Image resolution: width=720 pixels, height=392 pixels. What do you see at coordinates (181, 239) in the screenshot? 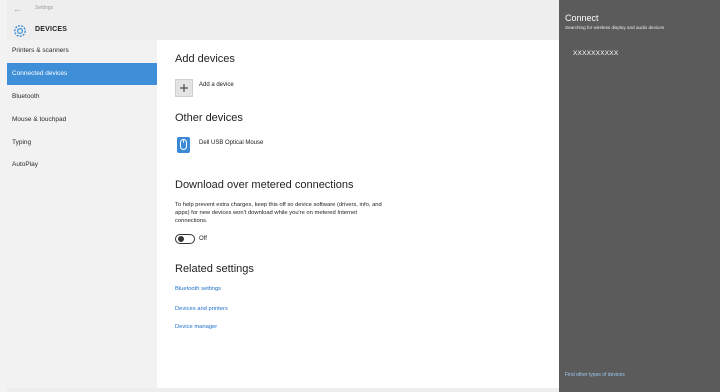
I see `toggle-knob` at bounding box center [181, 239].